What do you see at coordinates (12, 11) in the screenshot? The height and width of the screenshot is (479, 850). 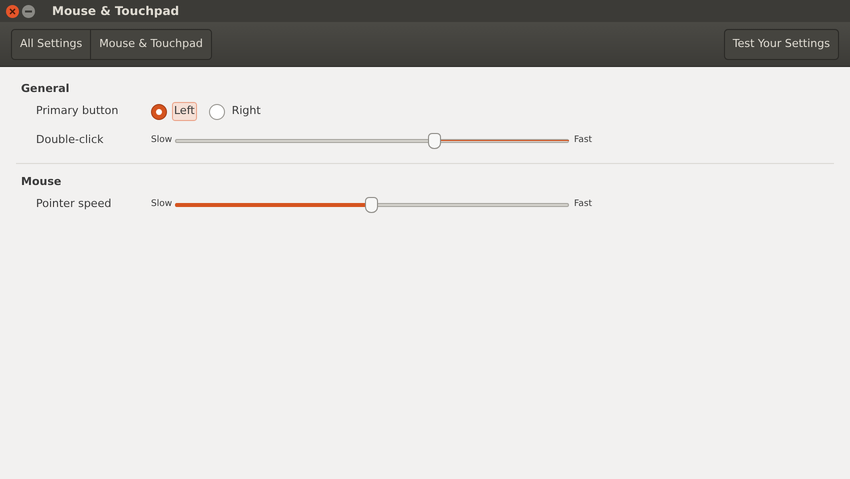 I see `close-icon` at bounding box center [12, 11].